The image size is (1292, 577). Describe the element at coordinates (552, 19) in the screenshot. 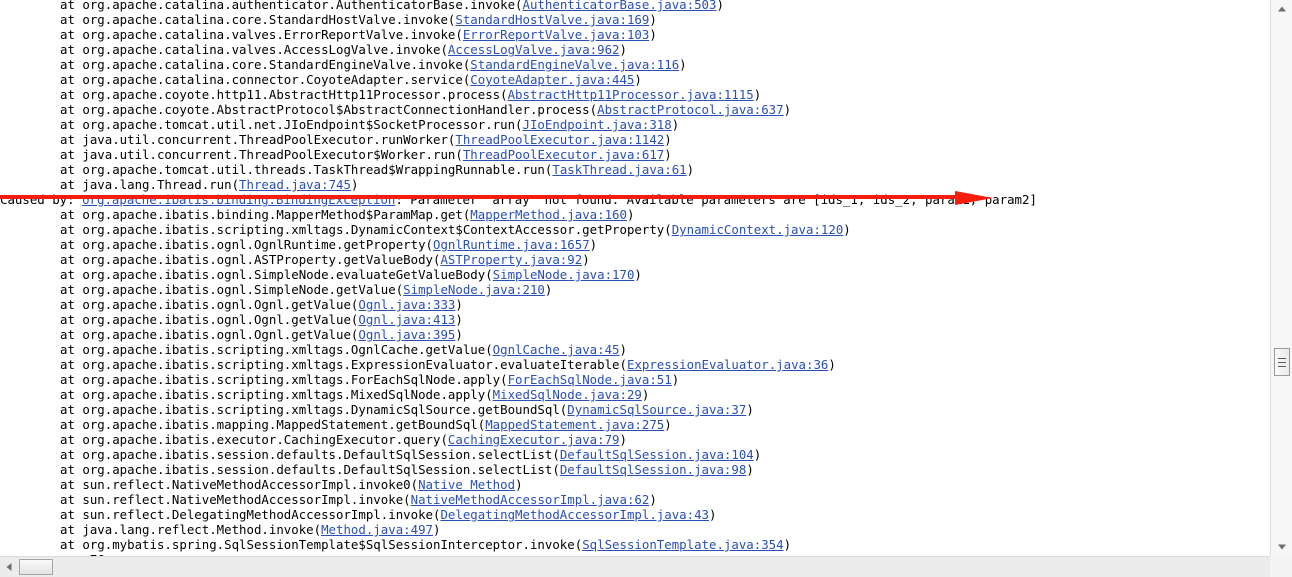

I see `source-file-link: StandardHostValve.java:169` at that location.